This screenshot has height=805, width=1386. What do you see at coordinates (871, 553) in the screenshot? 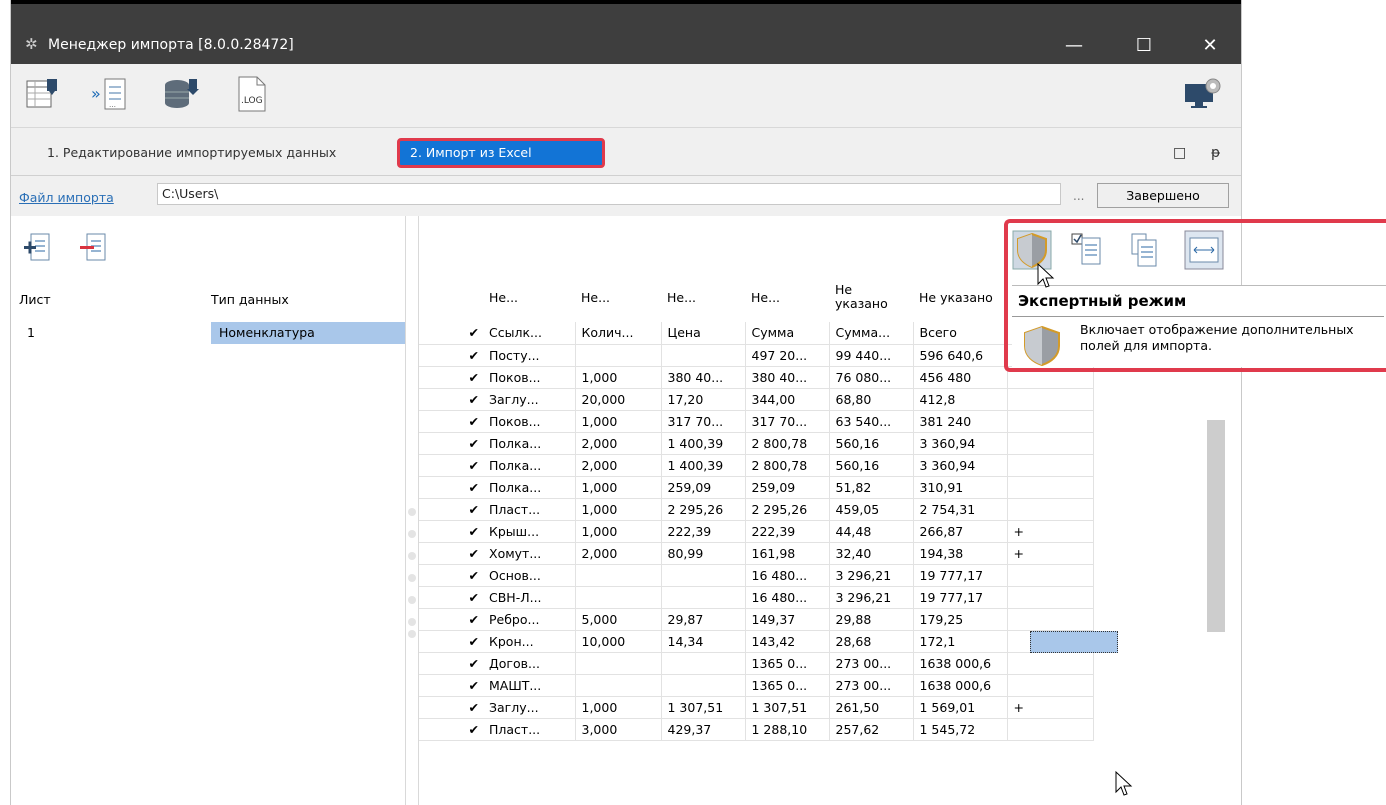
I see `grid-cell: 32,40` at bounding box center [871, 553].